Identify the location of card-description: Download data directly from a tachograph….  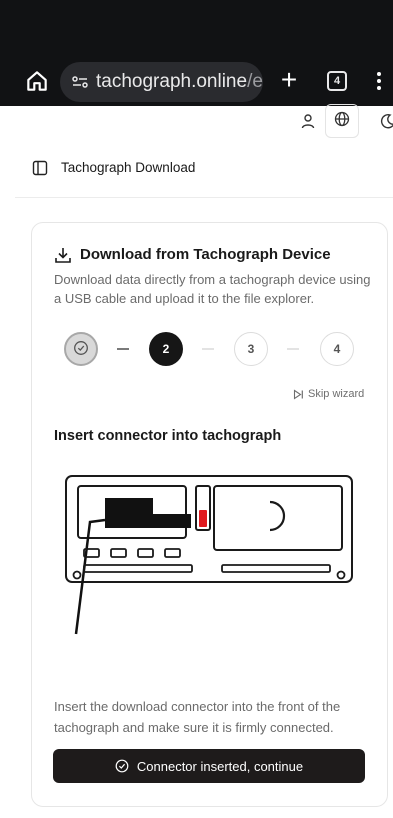
(212, 289).